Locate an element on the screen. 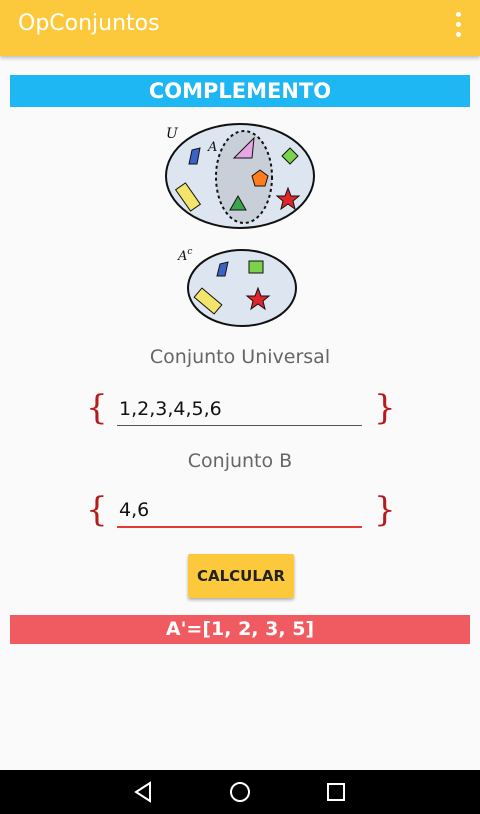  universal-input is located at coordinates (239, 409).